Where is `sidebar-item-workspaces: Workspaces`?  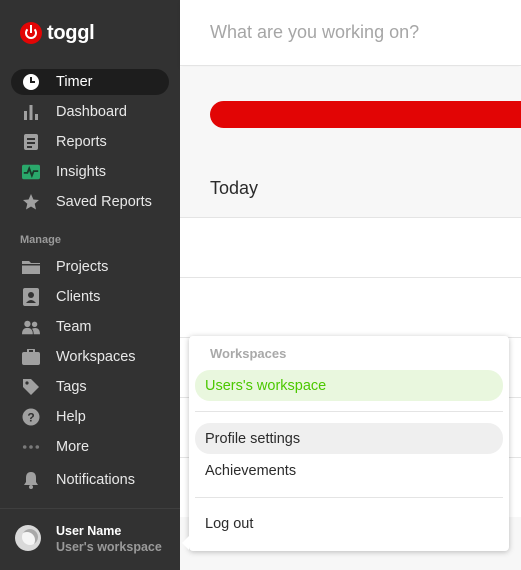 sidebar-item-workspaces: Workspaces is located at coordinates (90, 357).